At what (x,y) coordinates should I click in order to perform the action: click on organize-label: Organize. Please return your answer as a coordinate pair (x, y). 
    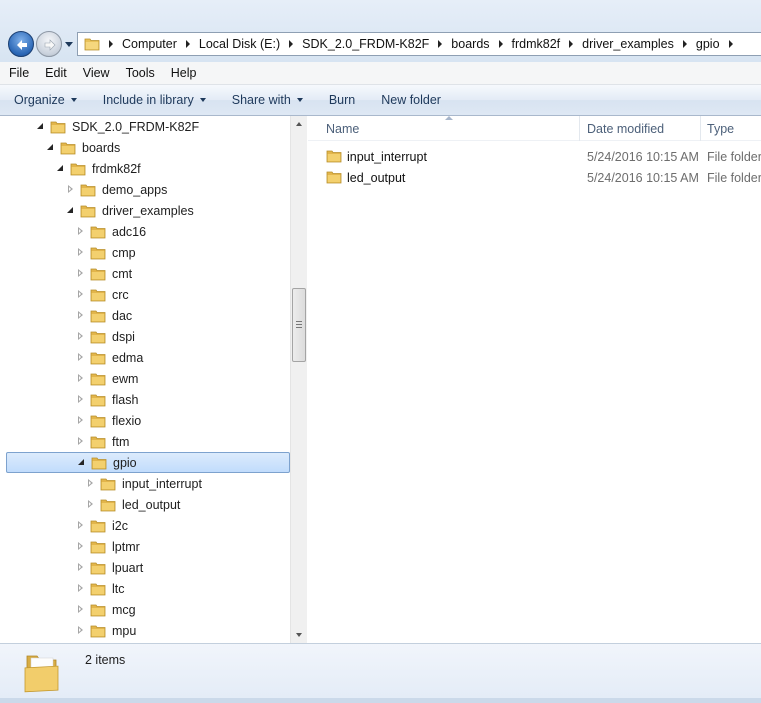
    Looking at the image, I should click on (39, 100).